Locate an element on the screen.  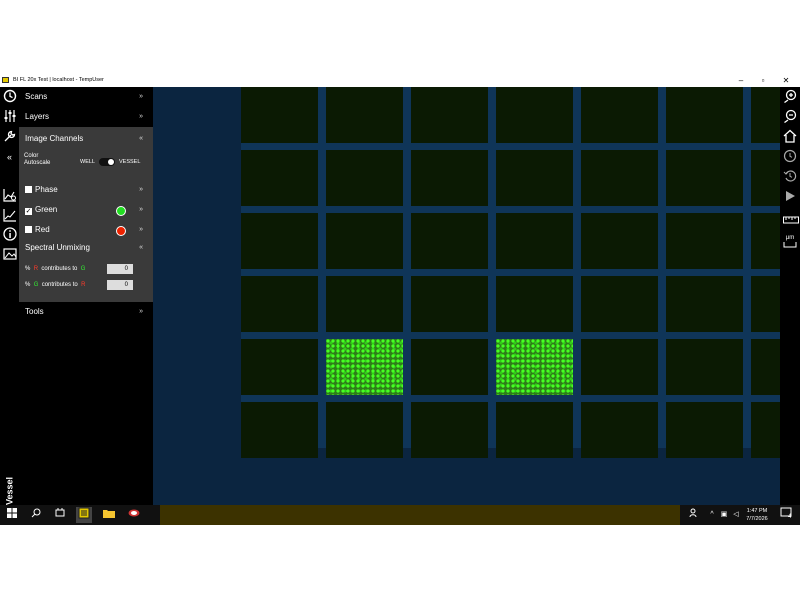
chevron-up-icon: « is located at coordinates (141, 247).